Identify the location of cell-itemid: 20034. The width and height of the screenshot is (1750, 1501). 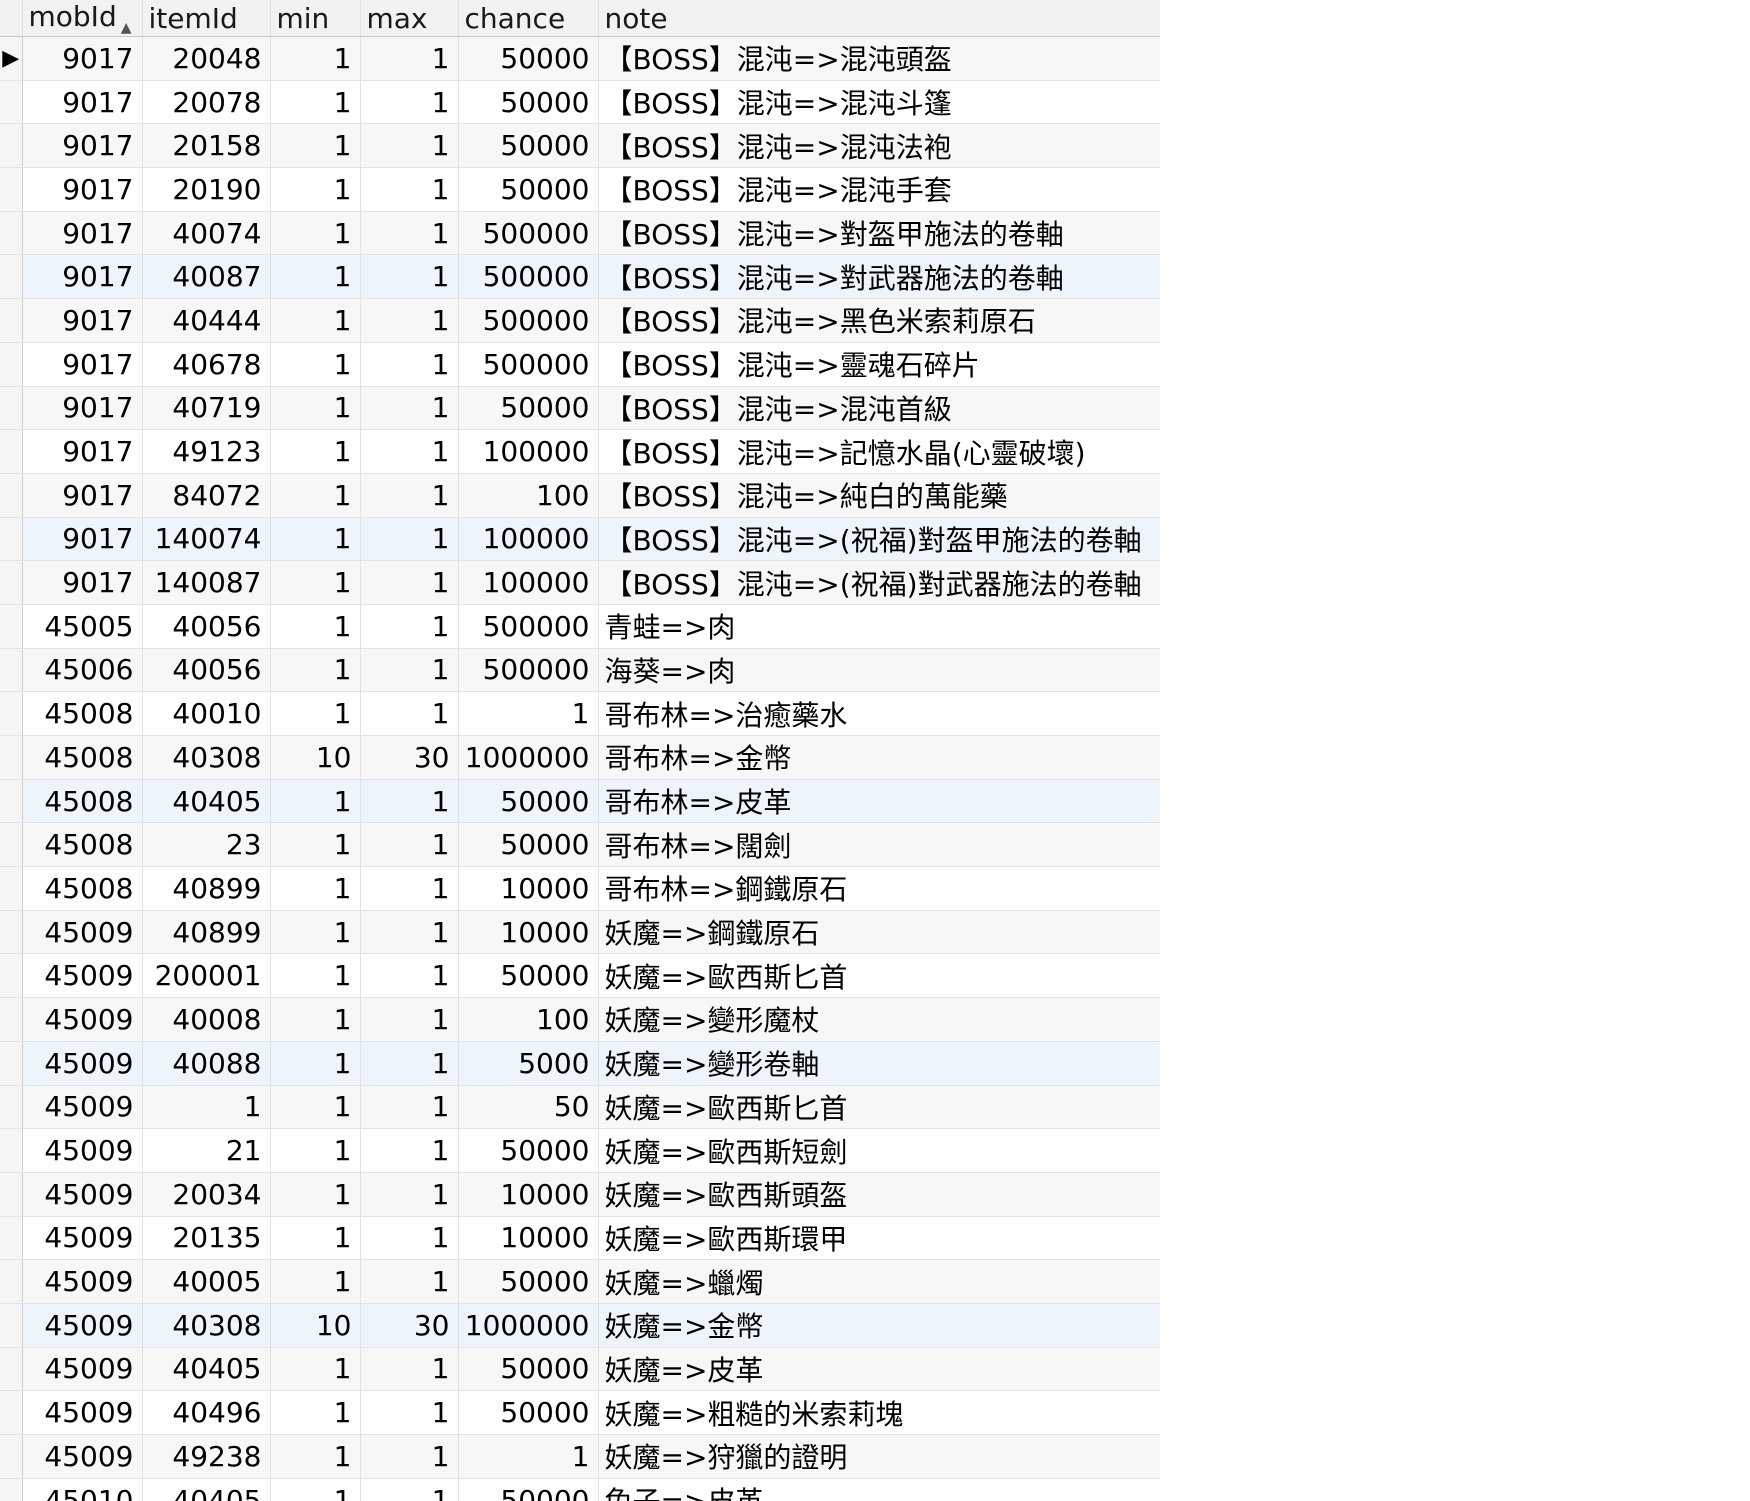
(206, 1194).